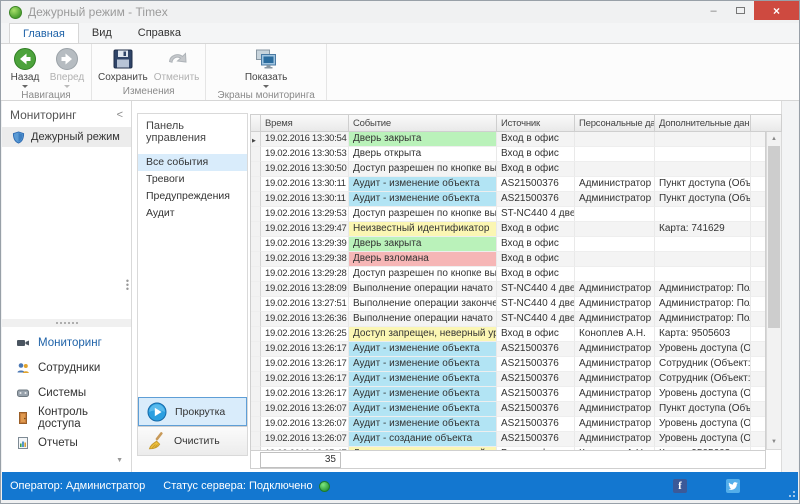  I want to click on cell-personal: Администратор, so click(615, 364).